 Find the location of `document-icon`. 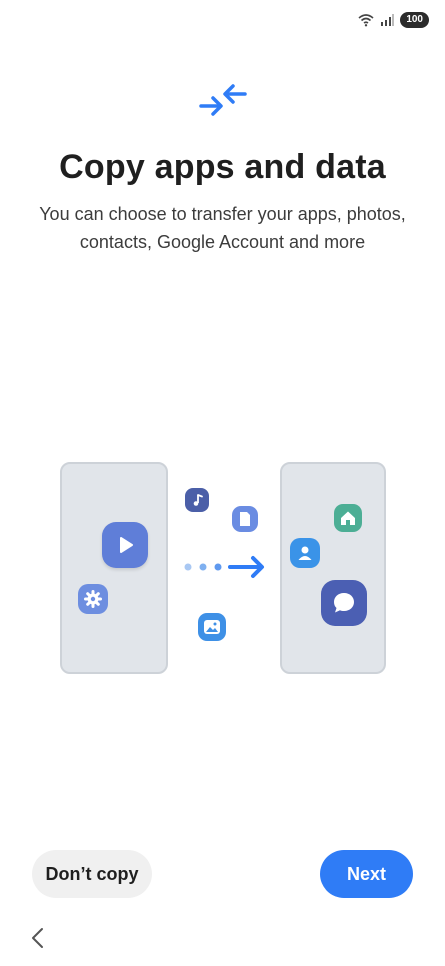

document-icon is located at coordinates (245, 519).